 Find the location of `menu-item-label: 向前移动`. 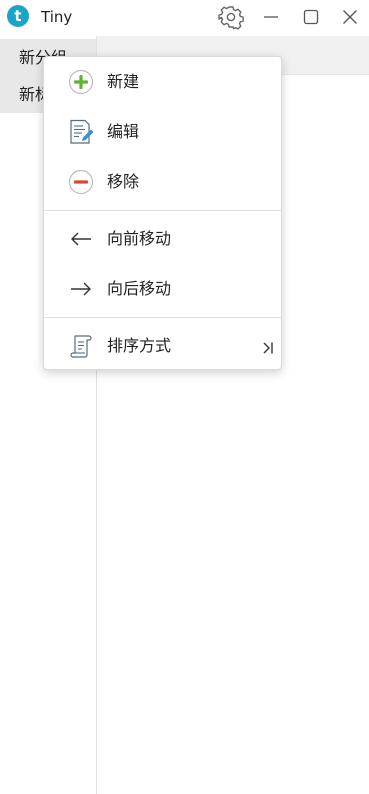

menu-item-label: 向前移动 is located at coordinates (139, 238).